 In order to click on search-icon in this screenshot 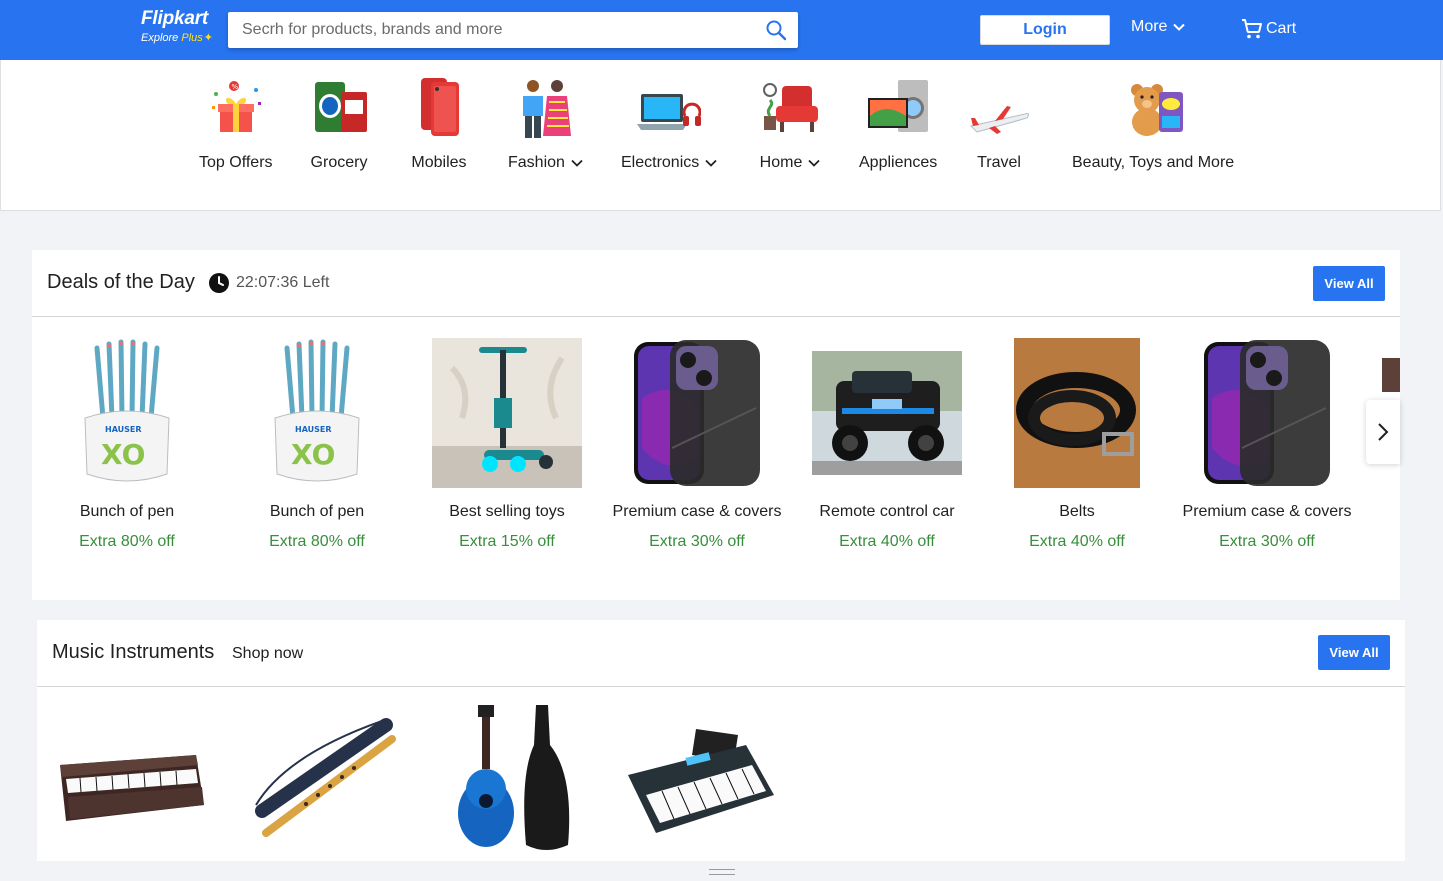, I will do `click(776, 30)`.